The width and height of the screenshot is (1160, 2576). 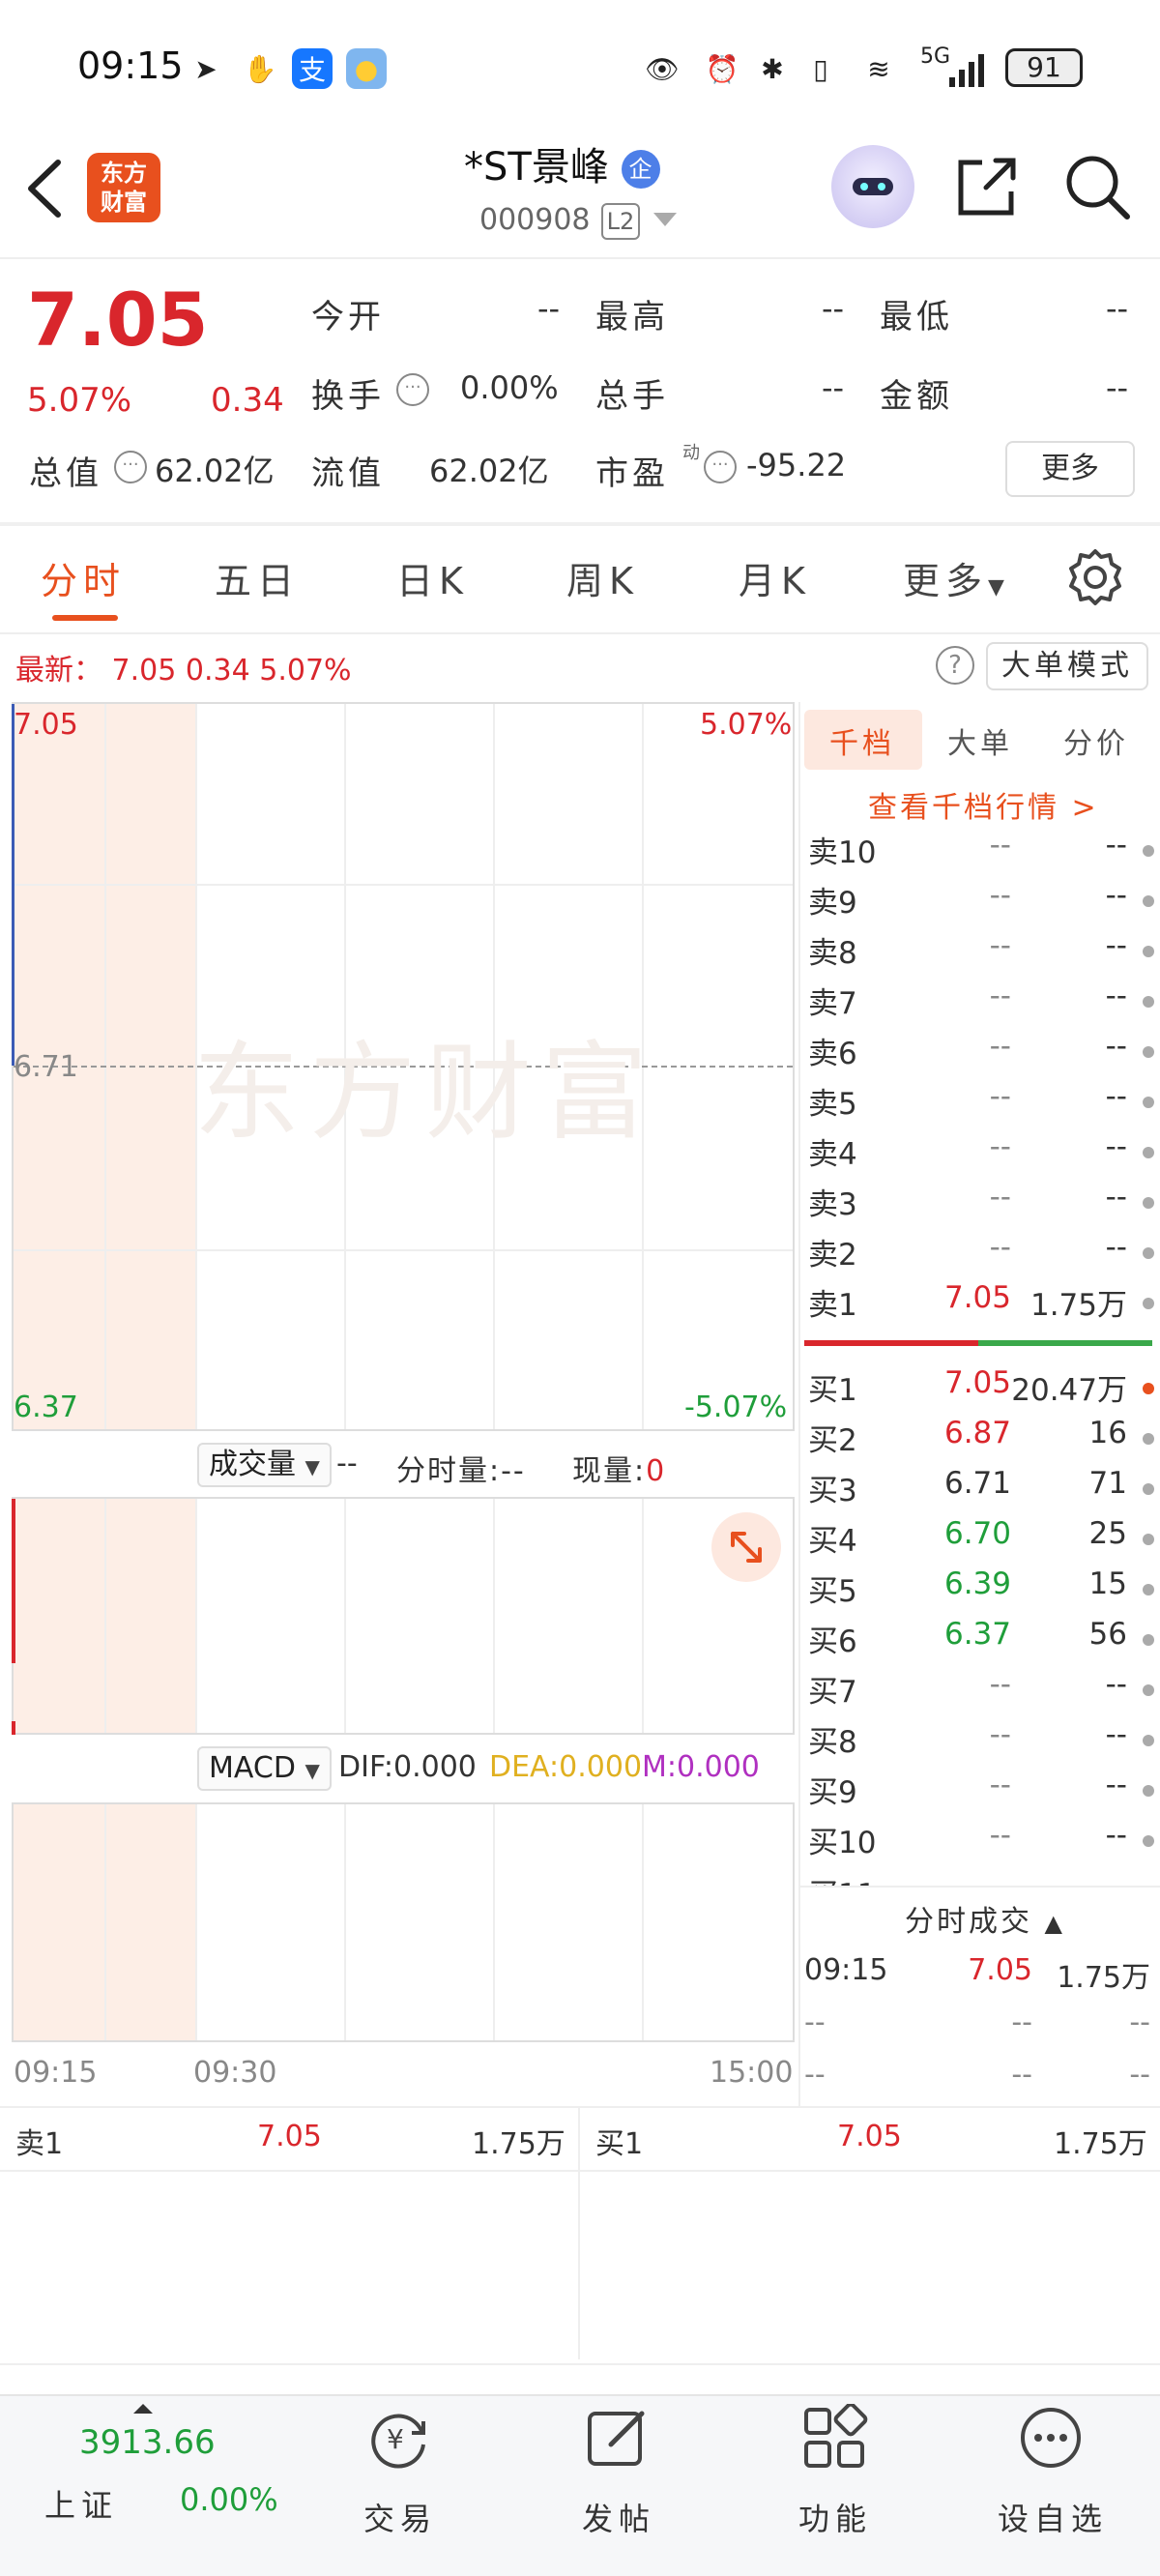 What do you see at coordinates (872, 186) in the screenshot?
I see `robot-assistant-icon` at bounding box center [872, 186].